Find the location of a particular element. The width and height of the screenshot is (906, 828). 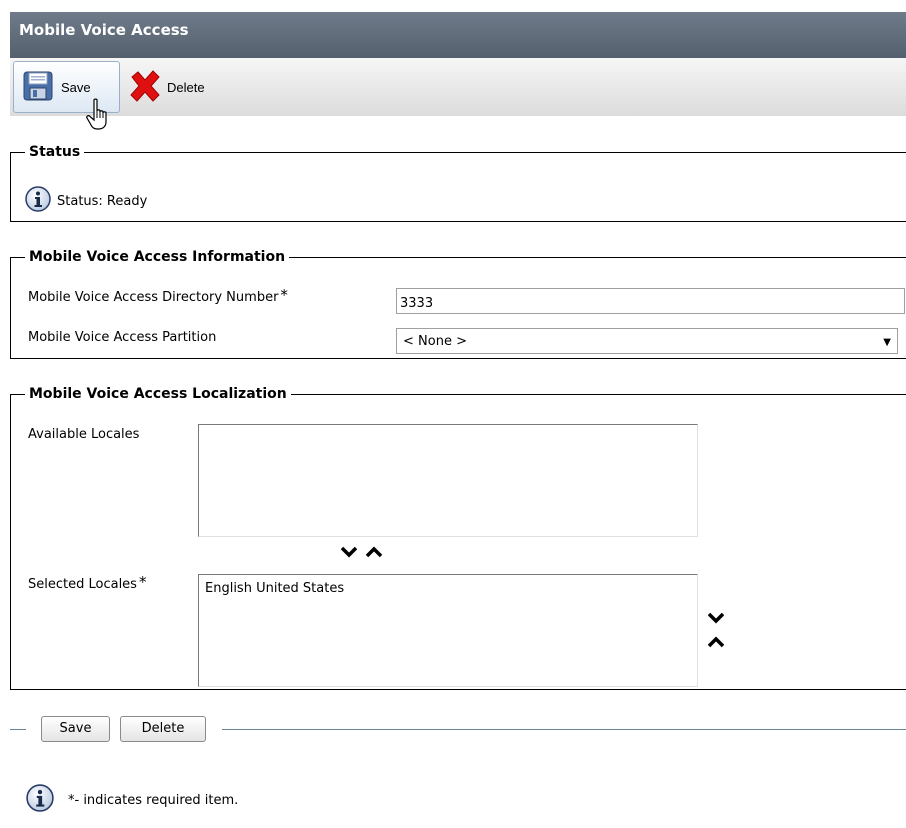

required-note-text: *- indicates required item. is located at coordinates (153, 800).